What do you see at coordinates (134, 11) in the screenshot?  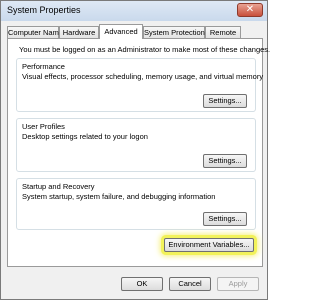 I see `title-bar: System Properties ✕` at bounding box center [134, 11].